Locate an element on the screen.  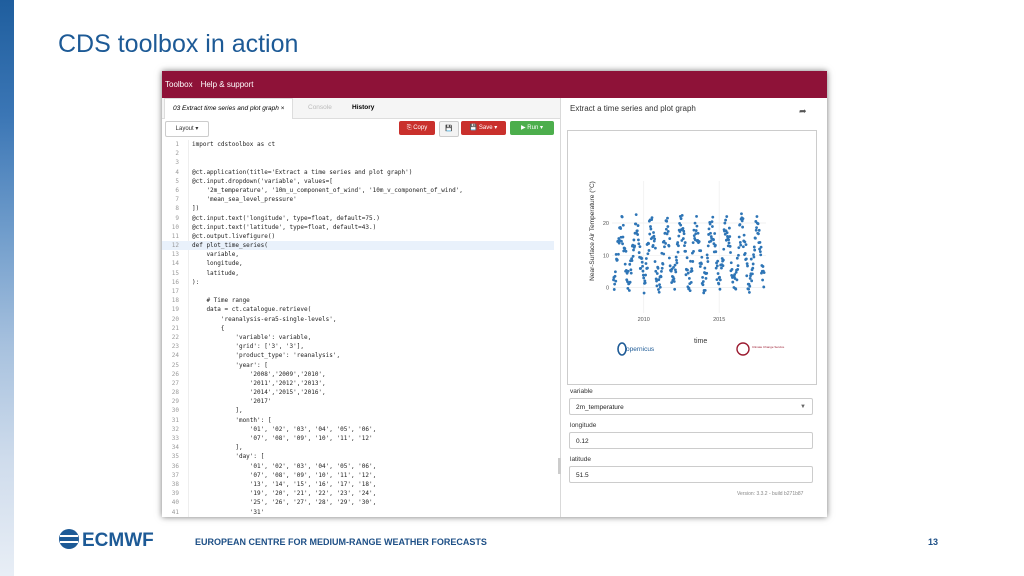
code-line: 27 '2011','2012','2013', is located at coordinates (358, 383).